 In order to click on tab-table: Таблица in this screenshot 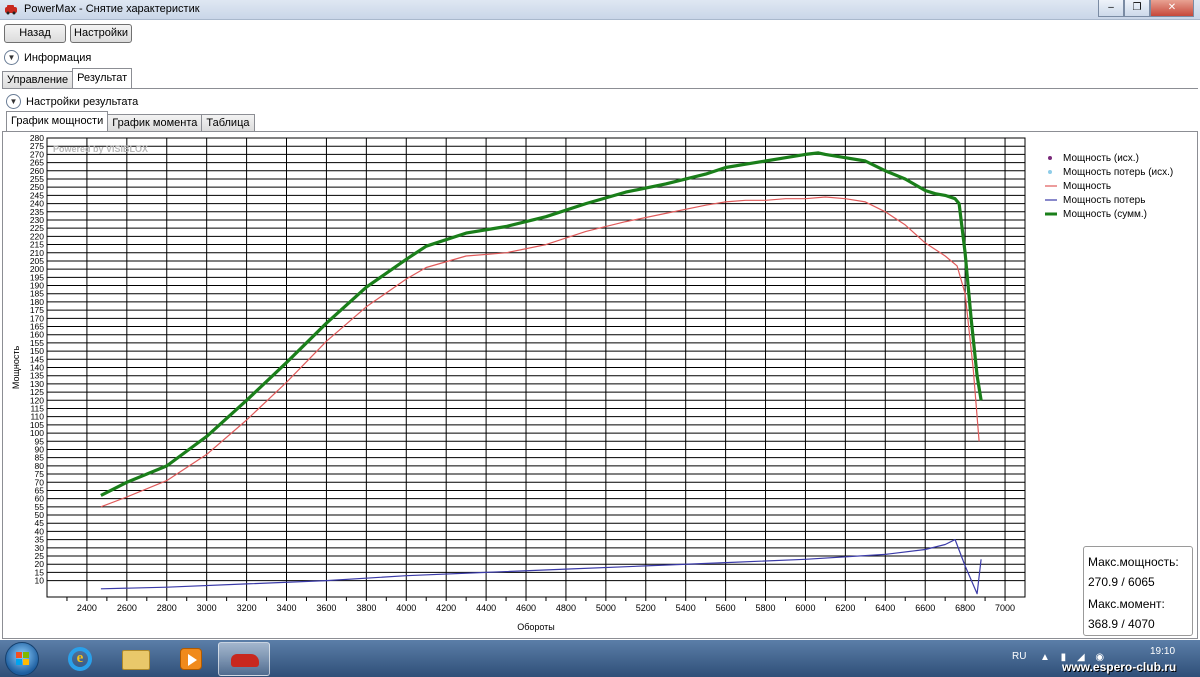, I will do `click(228, 122)`.